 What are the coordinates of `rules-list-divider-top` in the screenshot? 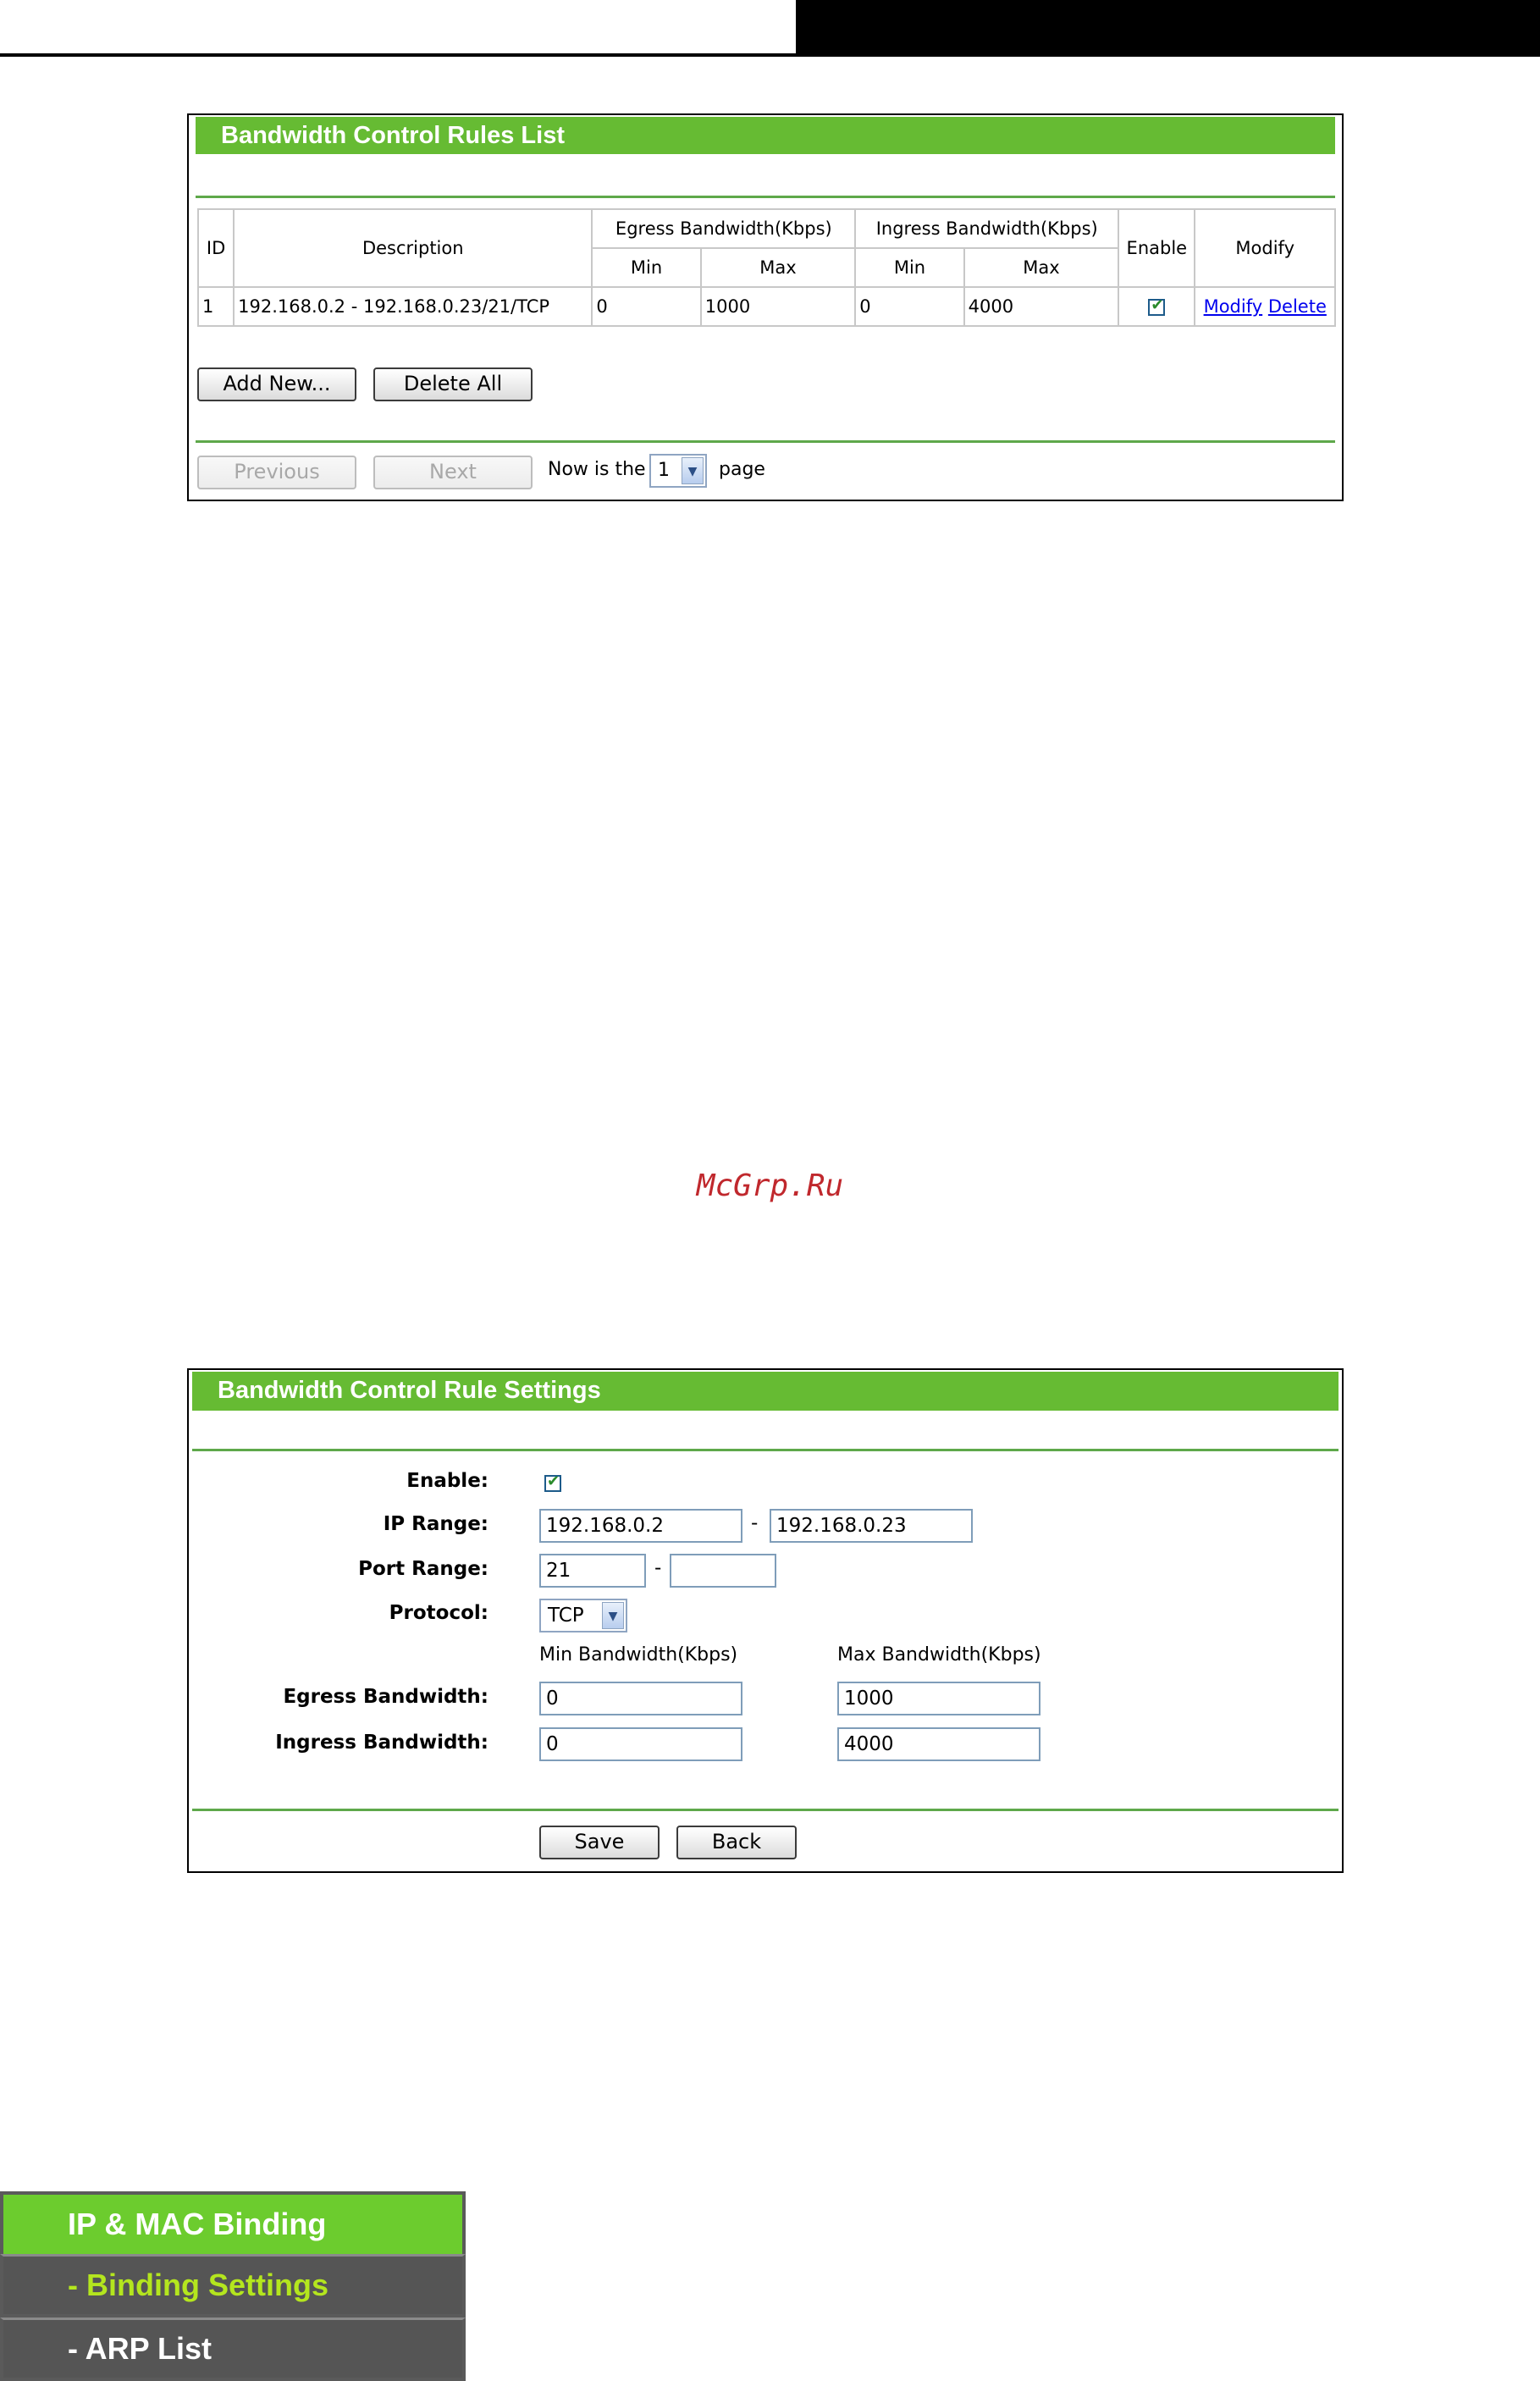 It's located at (765, 197).